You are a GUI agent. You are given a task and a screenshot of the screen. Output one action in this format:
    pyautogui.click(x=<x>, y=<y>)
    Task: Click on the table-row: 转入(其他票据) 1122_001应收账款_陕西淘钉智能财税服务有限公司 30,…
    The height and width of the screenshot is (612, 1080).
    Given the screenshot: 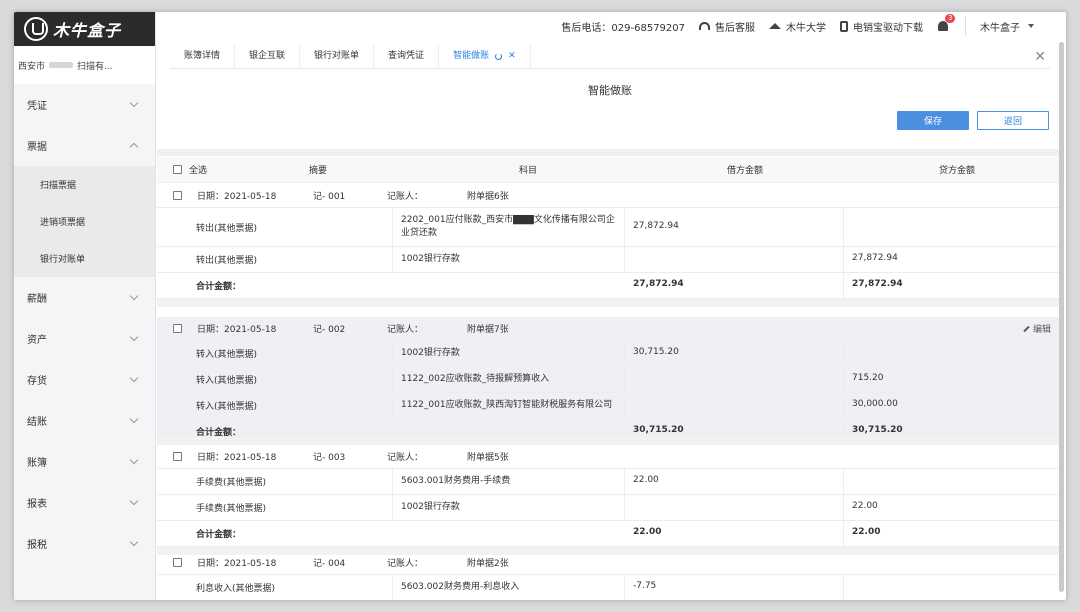 What is the action you would take?
    pyautogui.click(x=610, y=406)
    